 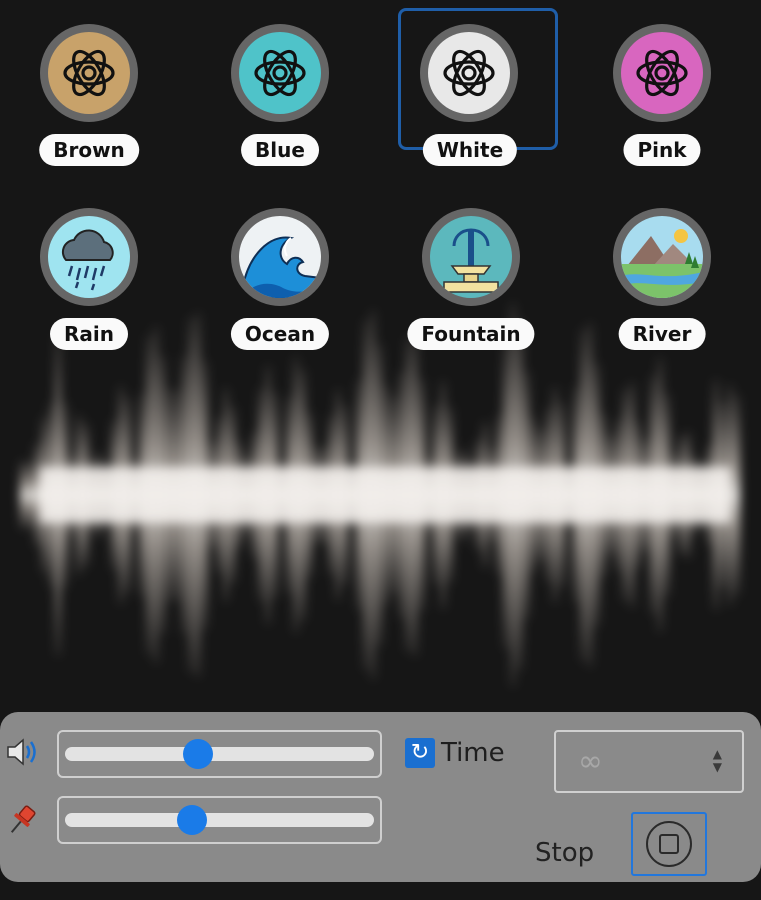 I want to click on sound-label: Fountain, so click(x=471, y=334).